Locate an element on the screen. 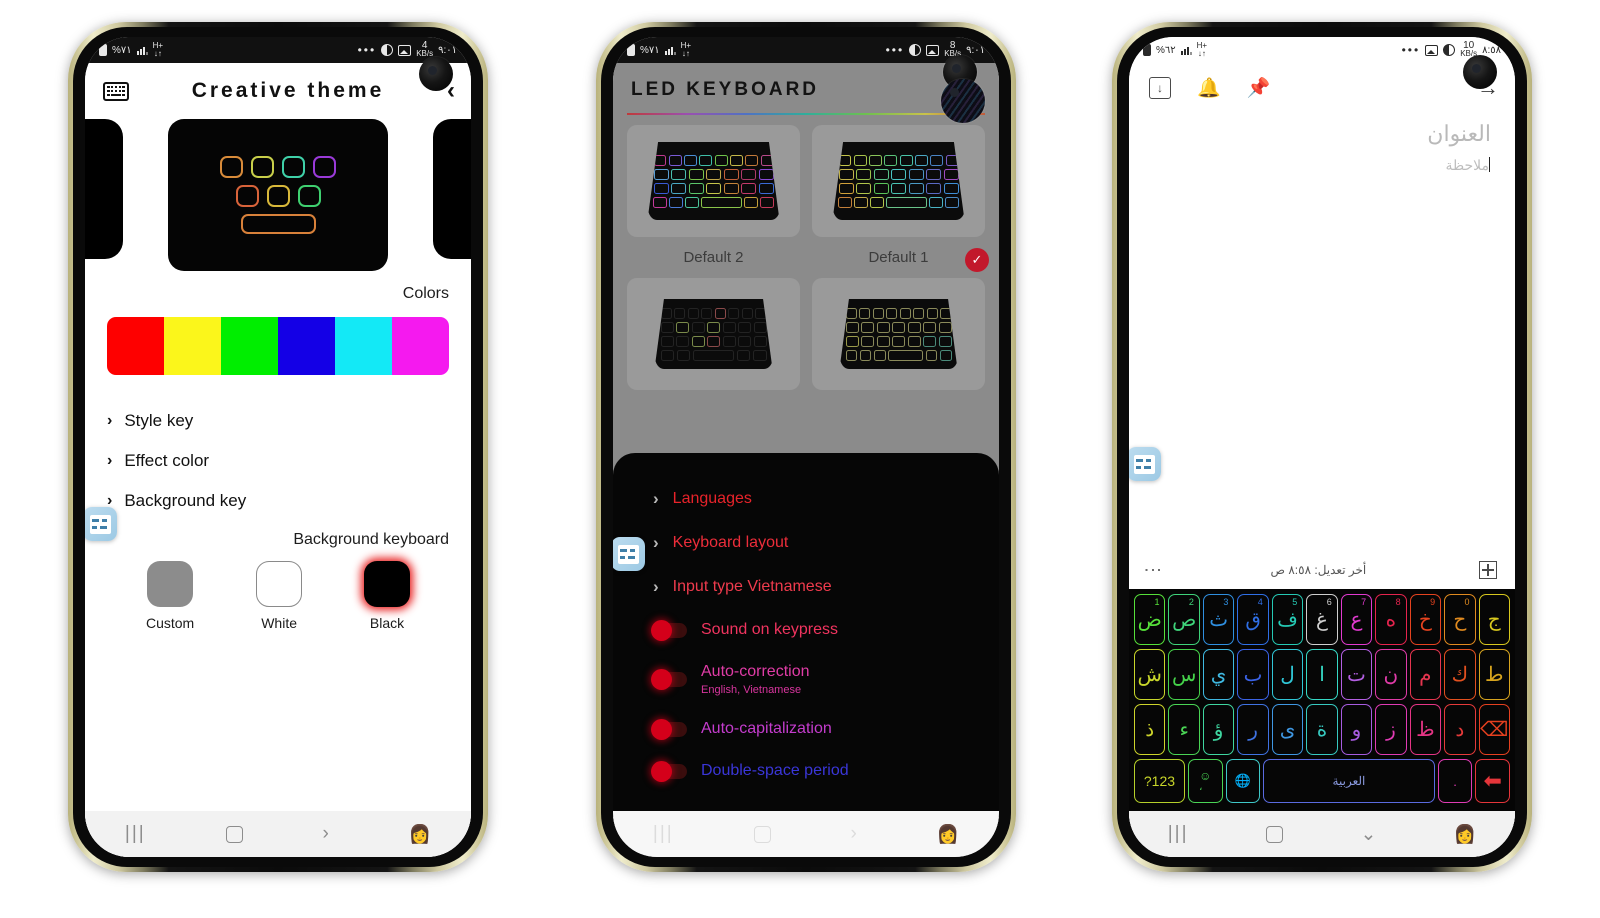 This screenshot has height=918, width=1600. background-option-white: White is located at coordinates (279, 596).